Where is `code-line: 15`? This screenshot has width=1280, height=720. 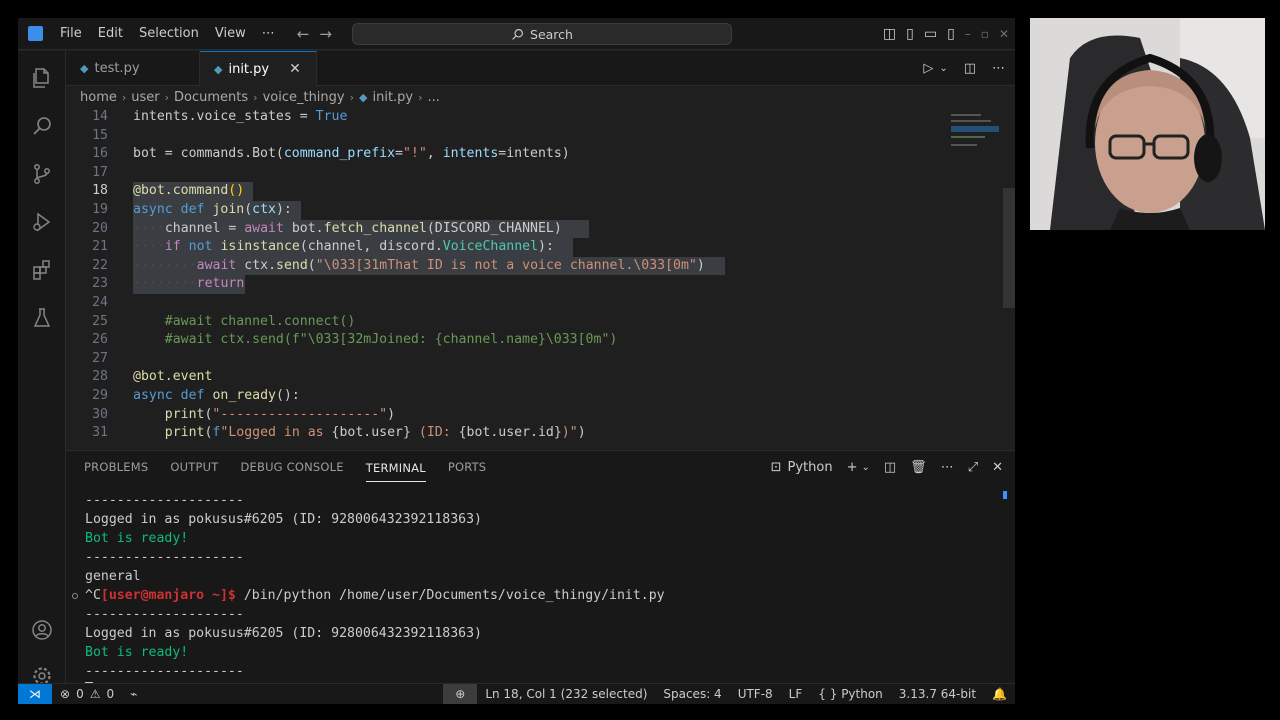
code-line: 15 is located at coordinates (532, 136).